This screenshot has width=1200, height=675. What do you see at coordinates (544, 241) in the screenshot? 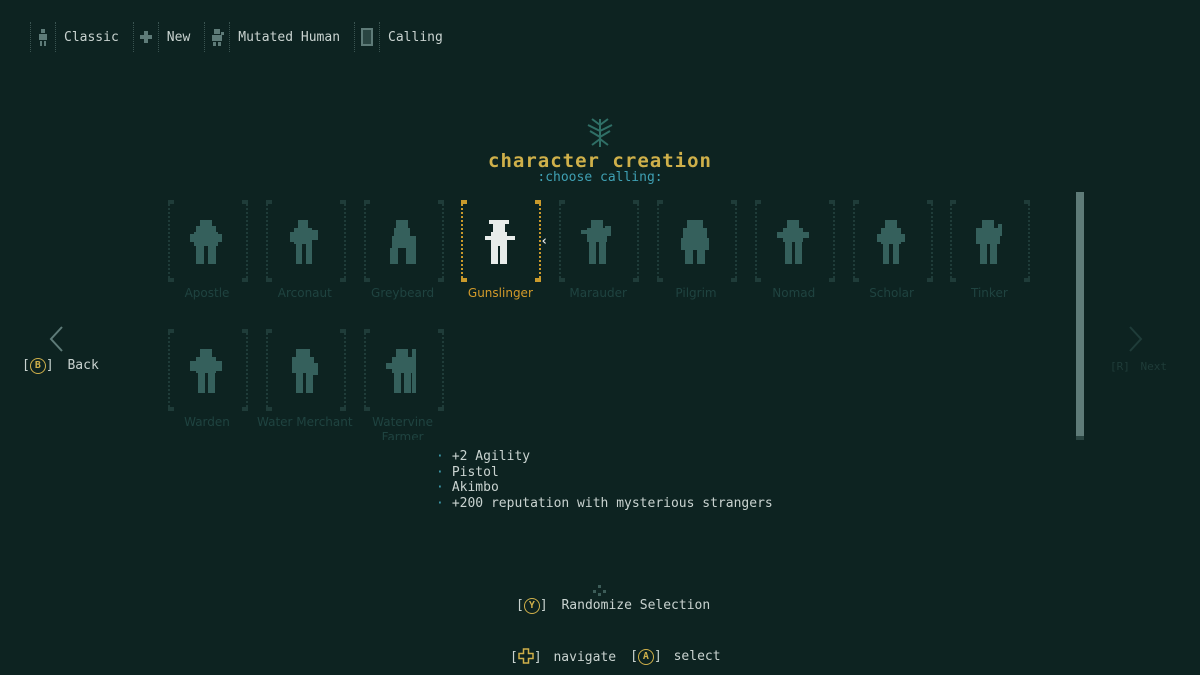
I see `selection-cursor-icon: ‹` at bounding box center [544, 241].